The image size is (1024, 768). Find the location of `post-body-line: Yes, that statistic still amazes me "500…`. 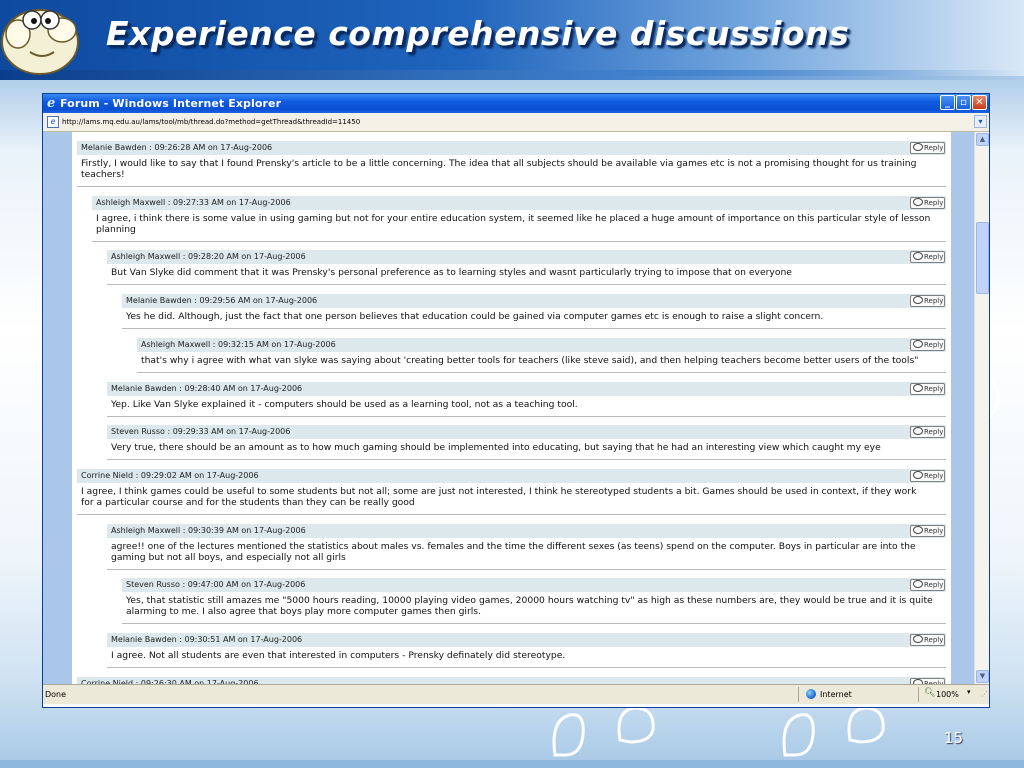

post-body-line: Yes, that statistic still amazes me "500… is located at coordinates (529, 600).